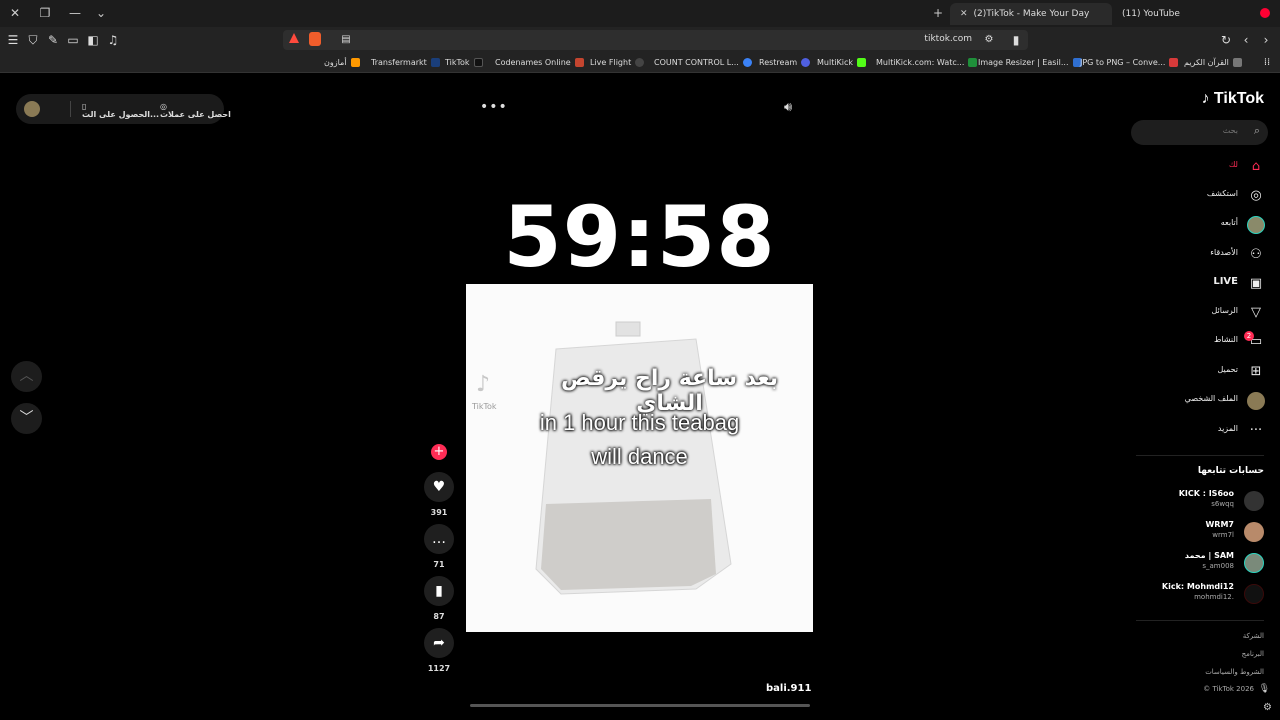  Describe the element at coordinates (355, 62) in the screenshot. I see `amazon-icon` at that location.